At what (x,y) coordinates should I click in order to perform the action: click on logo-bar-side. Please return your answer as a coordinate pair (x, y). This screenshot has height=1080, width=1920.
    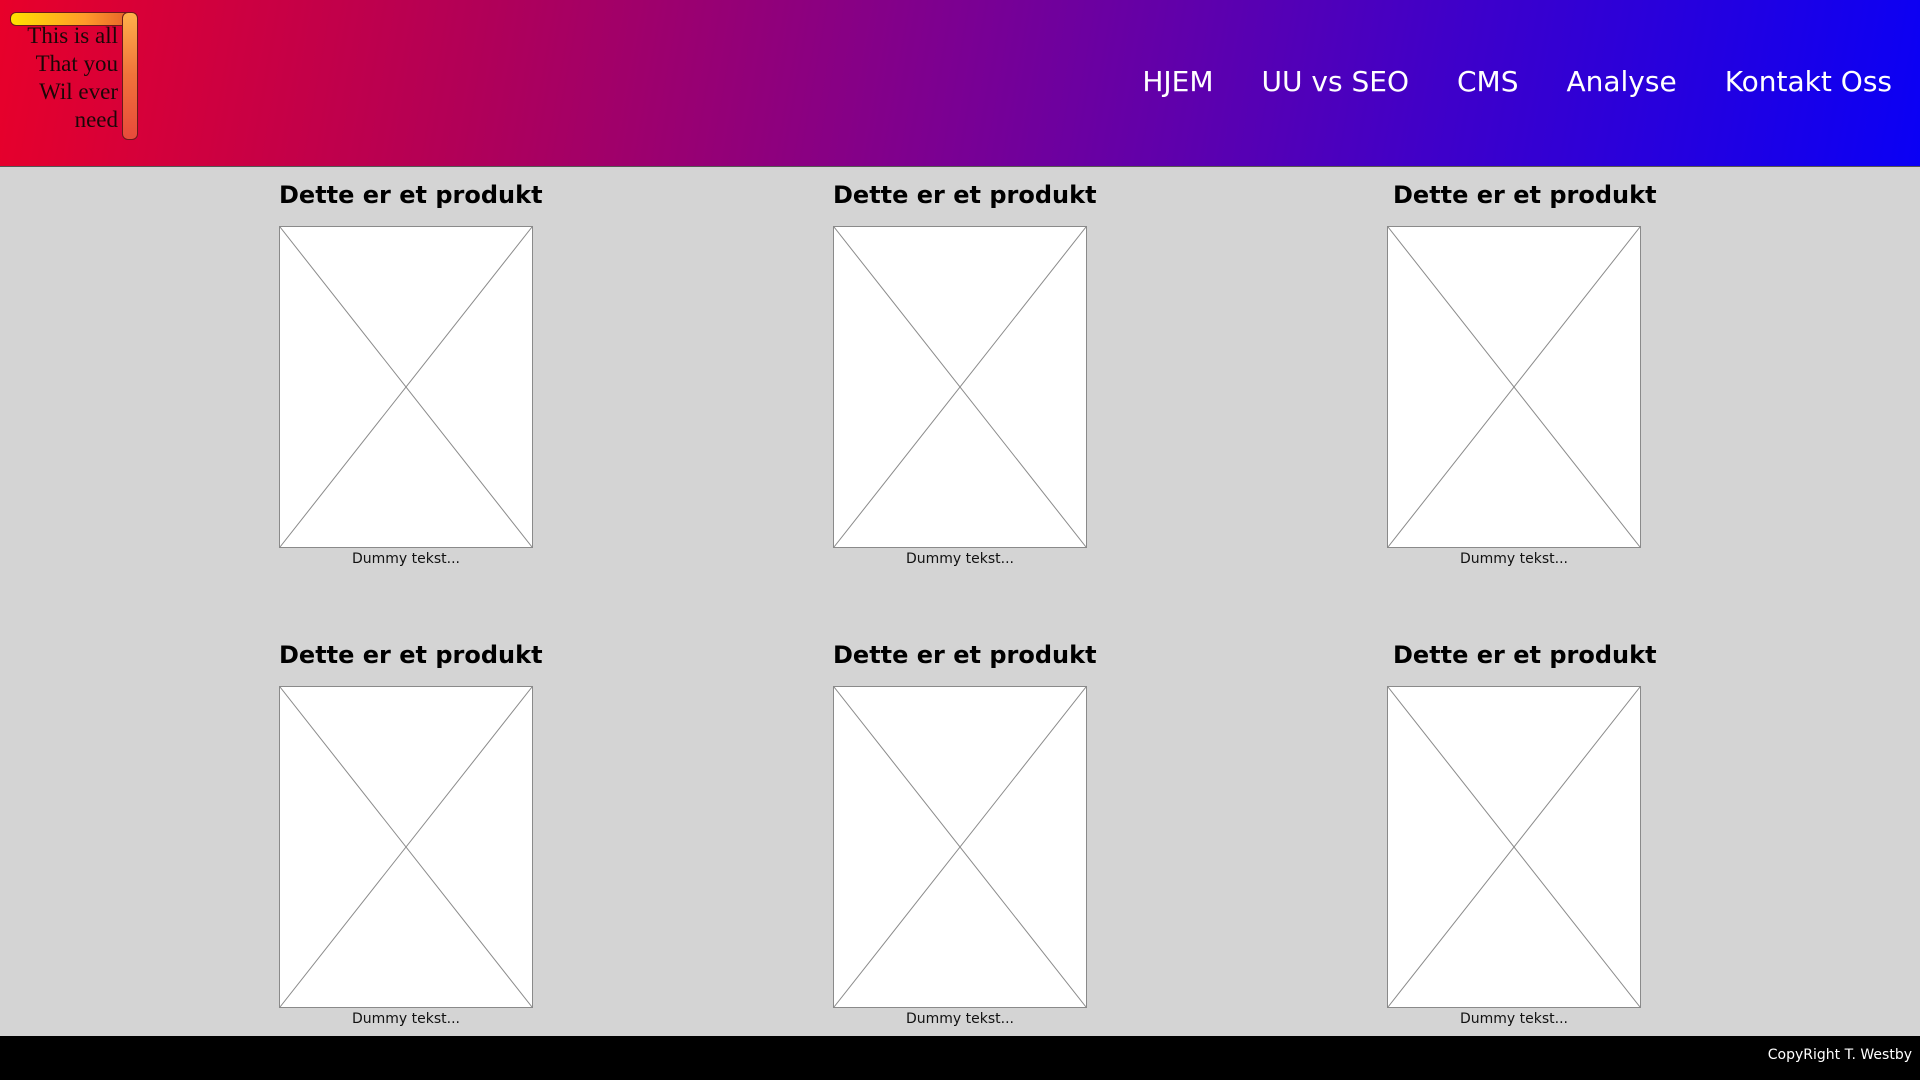
    Looking at the image, I should click on (130, 76).